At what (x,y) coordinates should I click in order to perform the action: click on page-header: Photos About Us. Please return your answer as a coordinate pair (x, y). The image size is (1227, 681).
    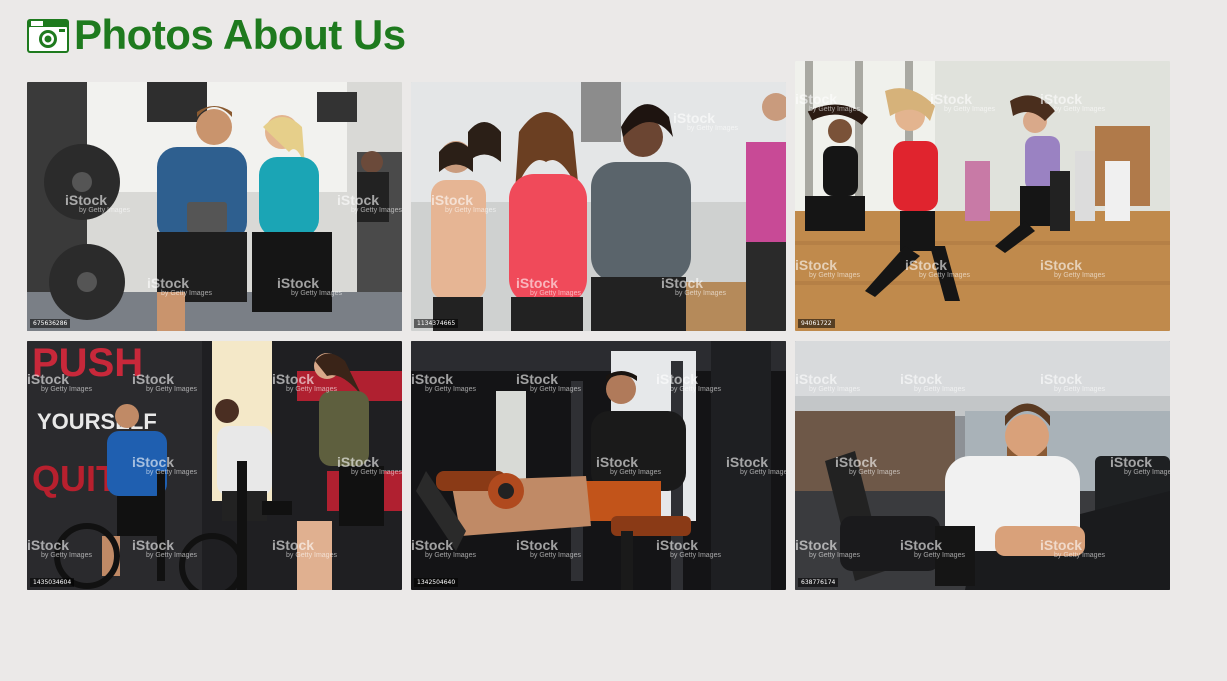
    Looking at the image, I should click on (216, 35).